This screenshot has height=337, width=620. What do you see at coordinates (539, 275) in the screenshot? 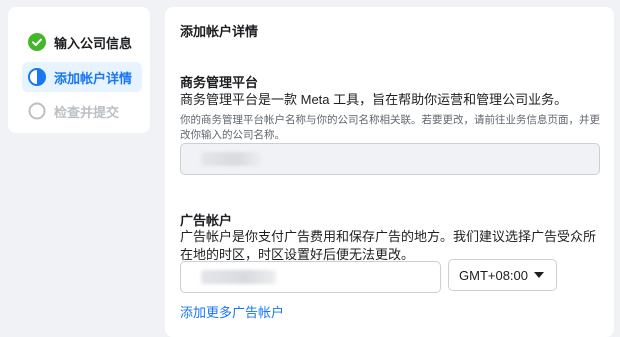
I see `caret-down-icon` at bounding box center [539, 275].